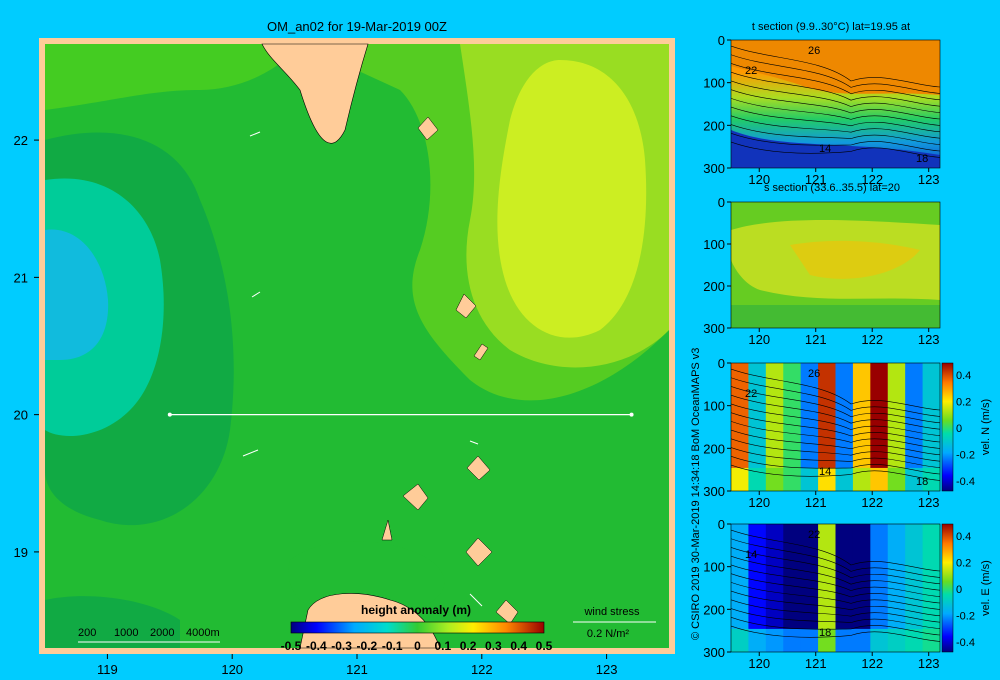 This screenshot has width=1000, height=680. Describe the element at coordinates (831, 27) in the screenshot. I see `t-section-title: t section (9.9..30°C) lat=19.95 at` at that location.